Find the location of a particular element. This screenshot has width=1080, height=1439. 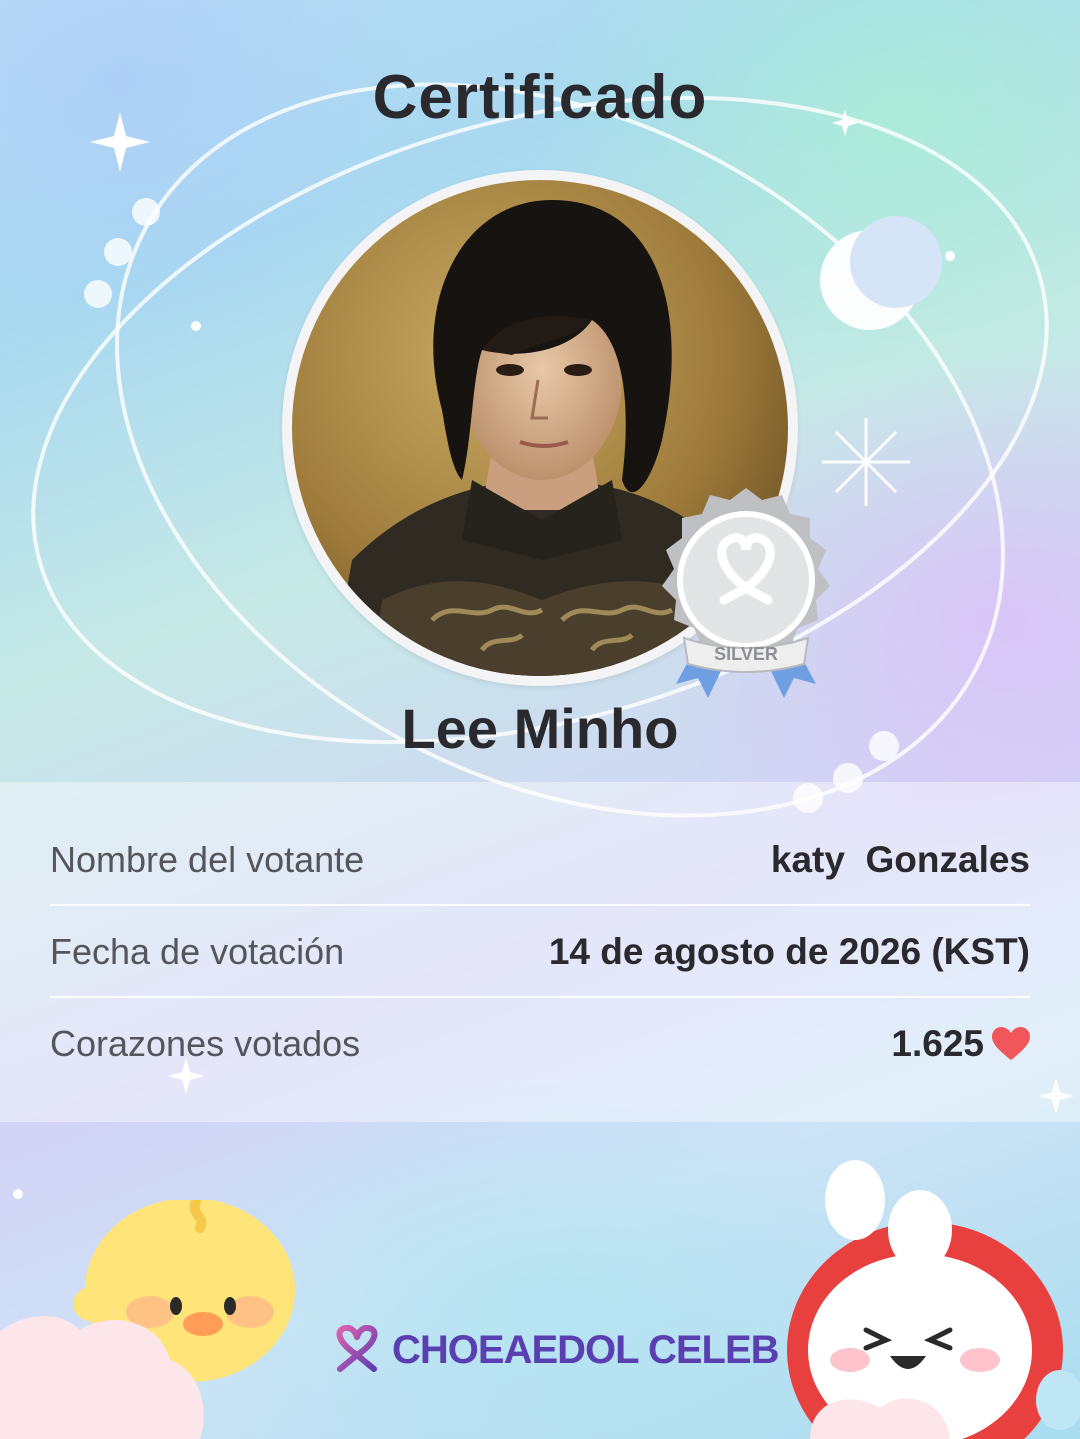

crescent-moon-icon is located at coordinates (881, 273).